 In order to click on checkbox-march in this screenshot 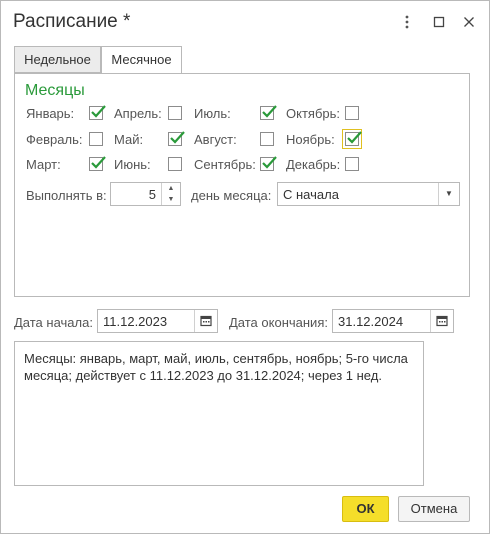, I will do `click(97, 163)`.